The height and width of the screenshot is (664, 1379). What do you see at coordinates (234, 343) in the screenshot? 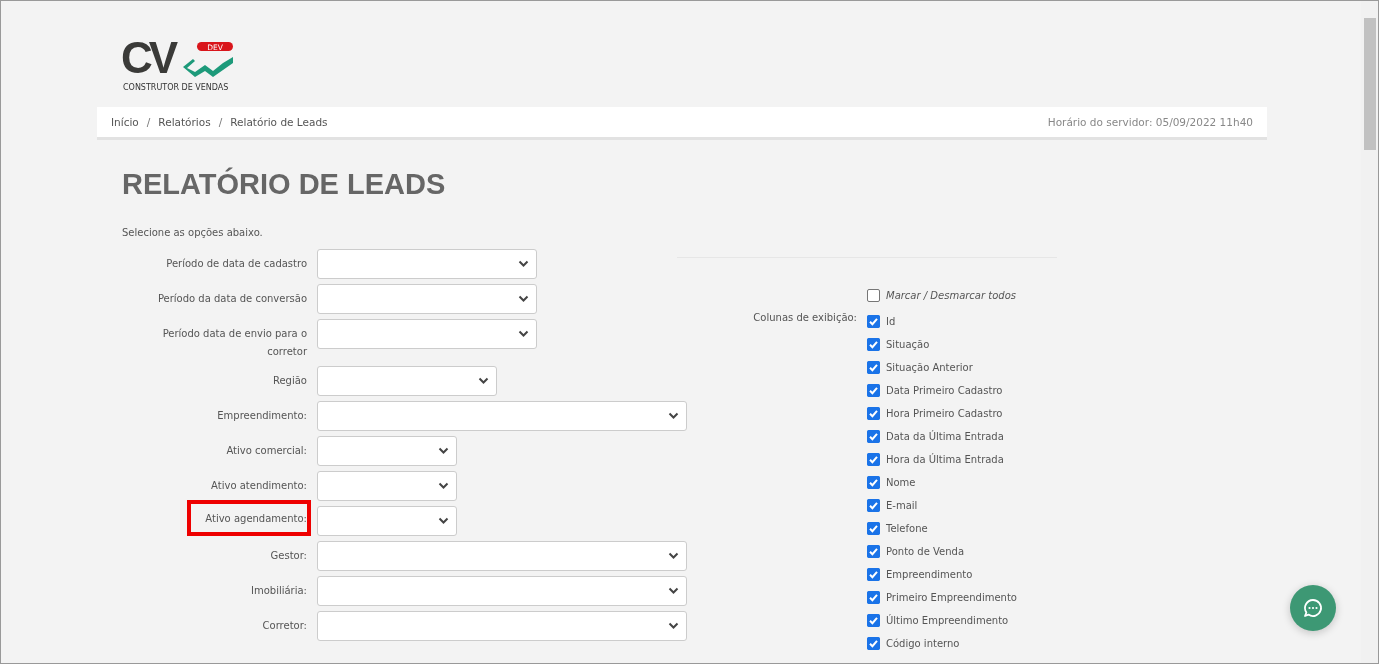
I see `field-label: Período data de envio para o corretor` at bounding box center [234, 343].